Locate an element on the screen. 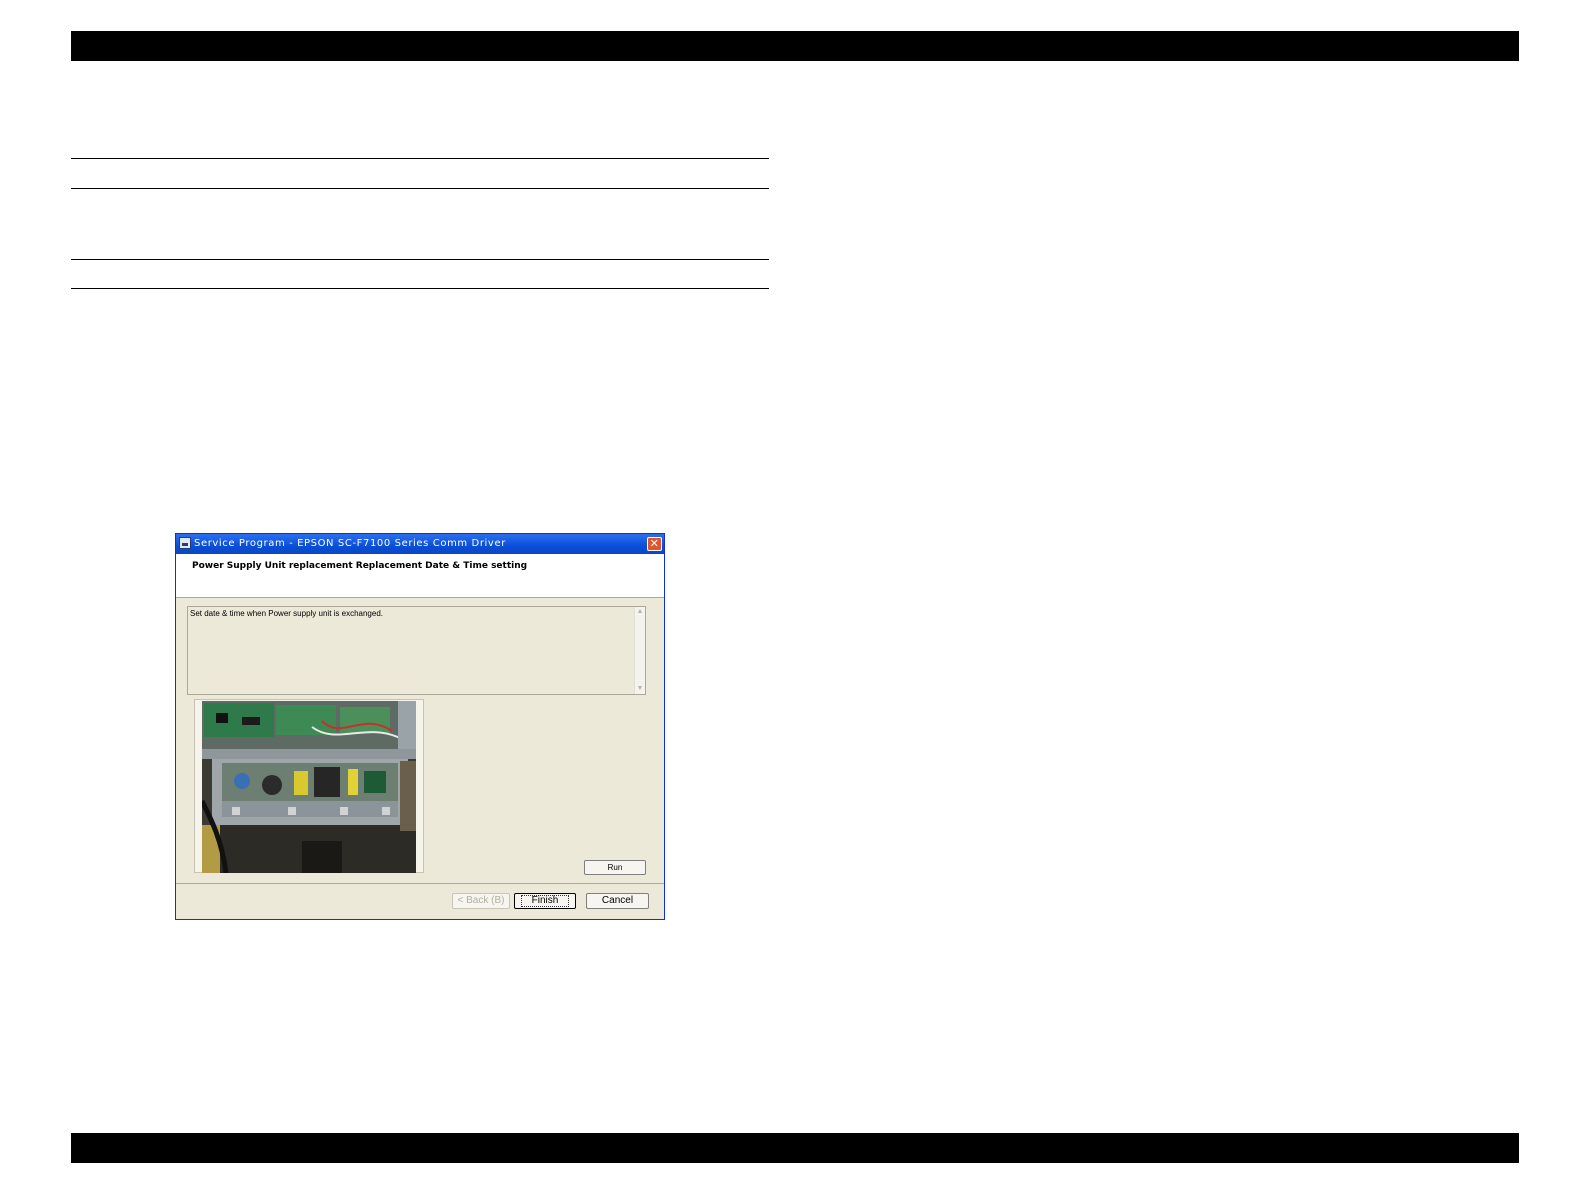 The width and height of the screenshot is (1584, 1190). instruction-image-frame is located at coordinates (309, 786).